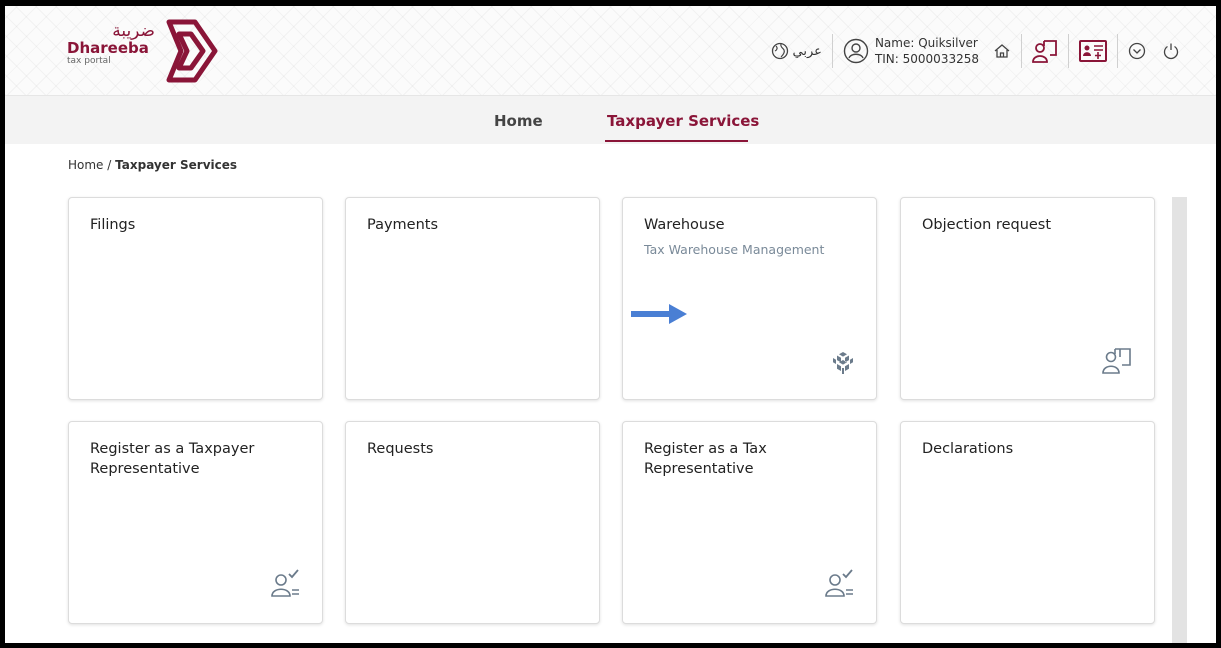 The height and width of the screenshot is (648, 1221). I want to click on card-title: Payments, so click(403, 225).